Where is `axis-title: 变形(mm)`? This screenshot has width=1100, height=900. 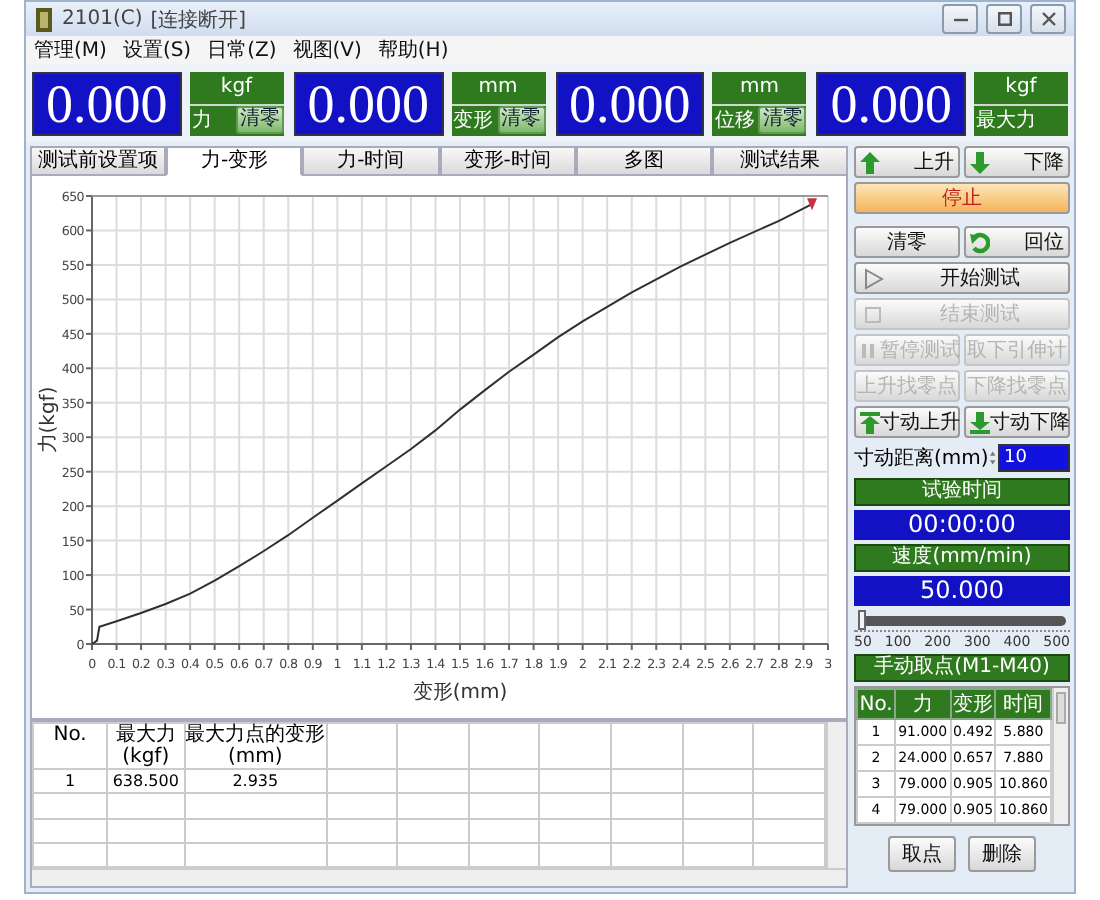
axis-title: 变形(mm) is located at coordinates (460, 693).